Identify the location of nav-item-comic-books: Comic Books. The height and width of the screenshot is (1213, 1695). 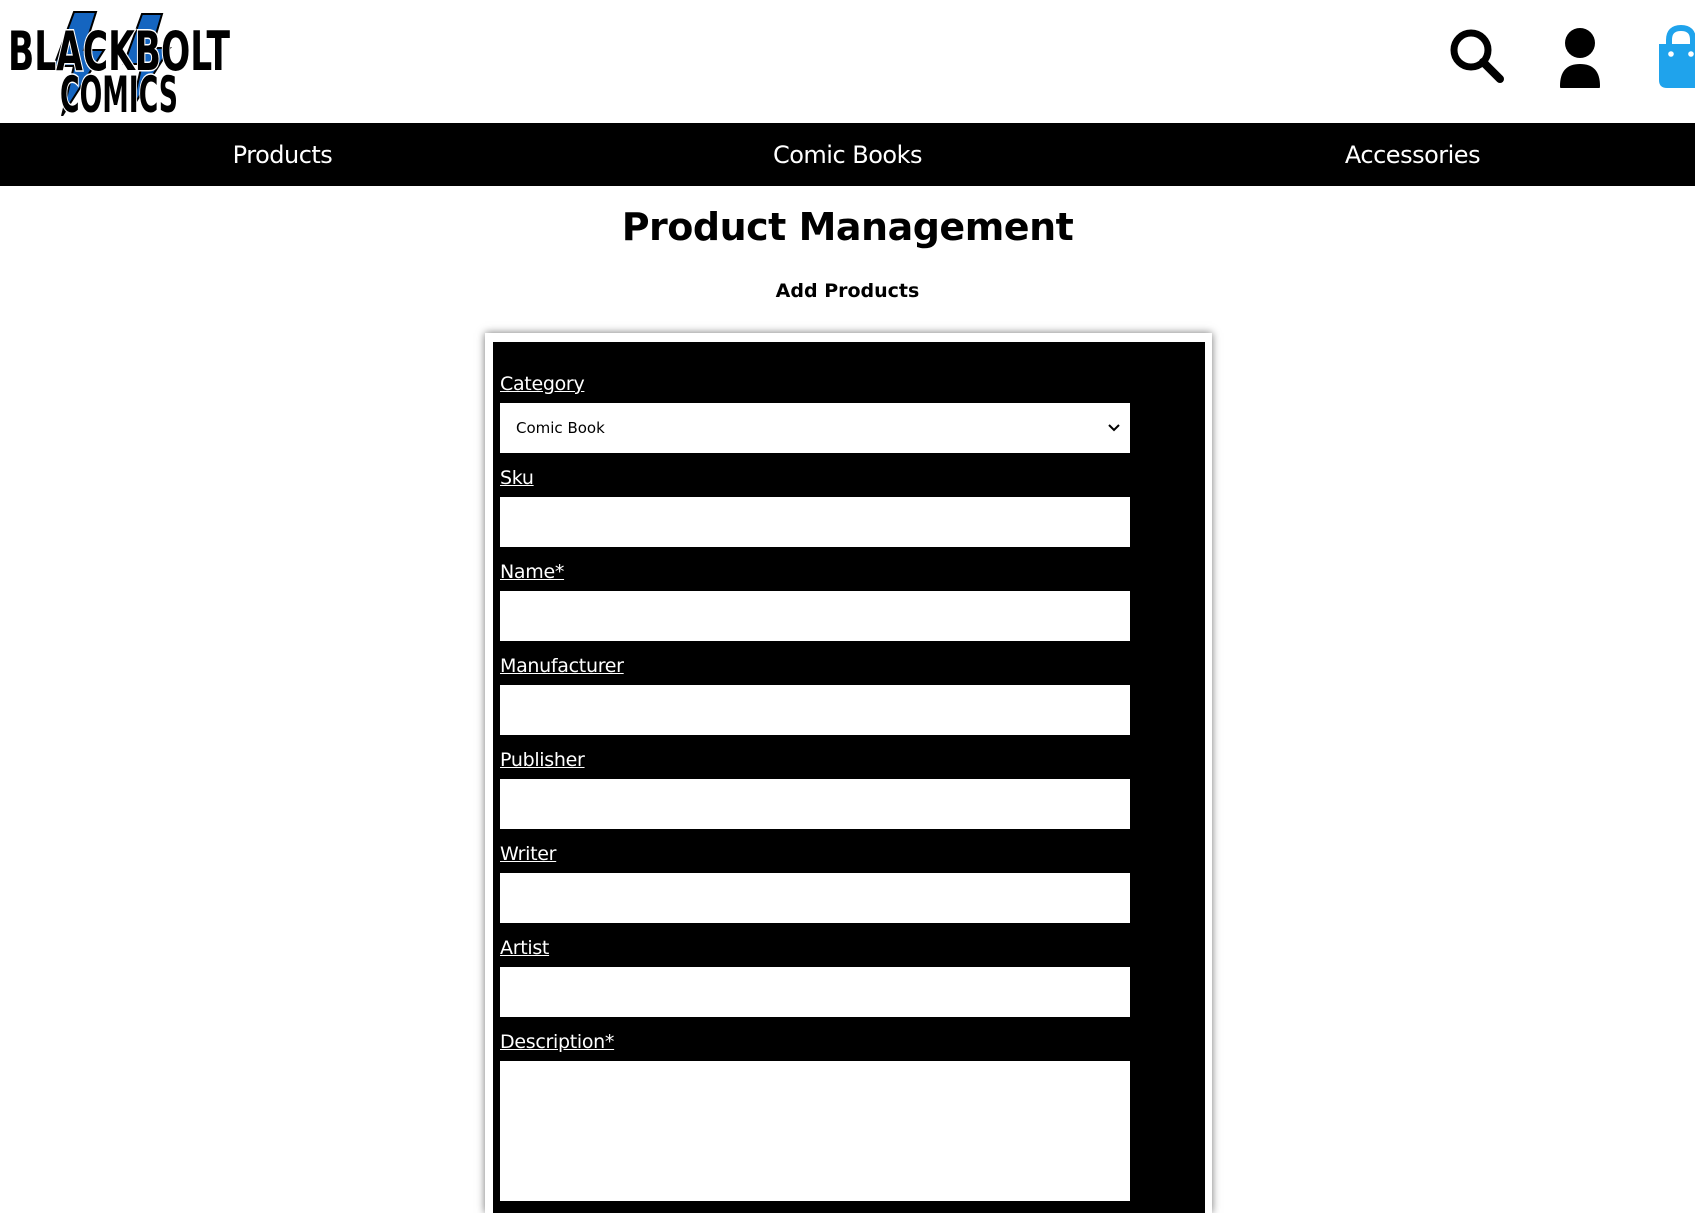
(847, 155).